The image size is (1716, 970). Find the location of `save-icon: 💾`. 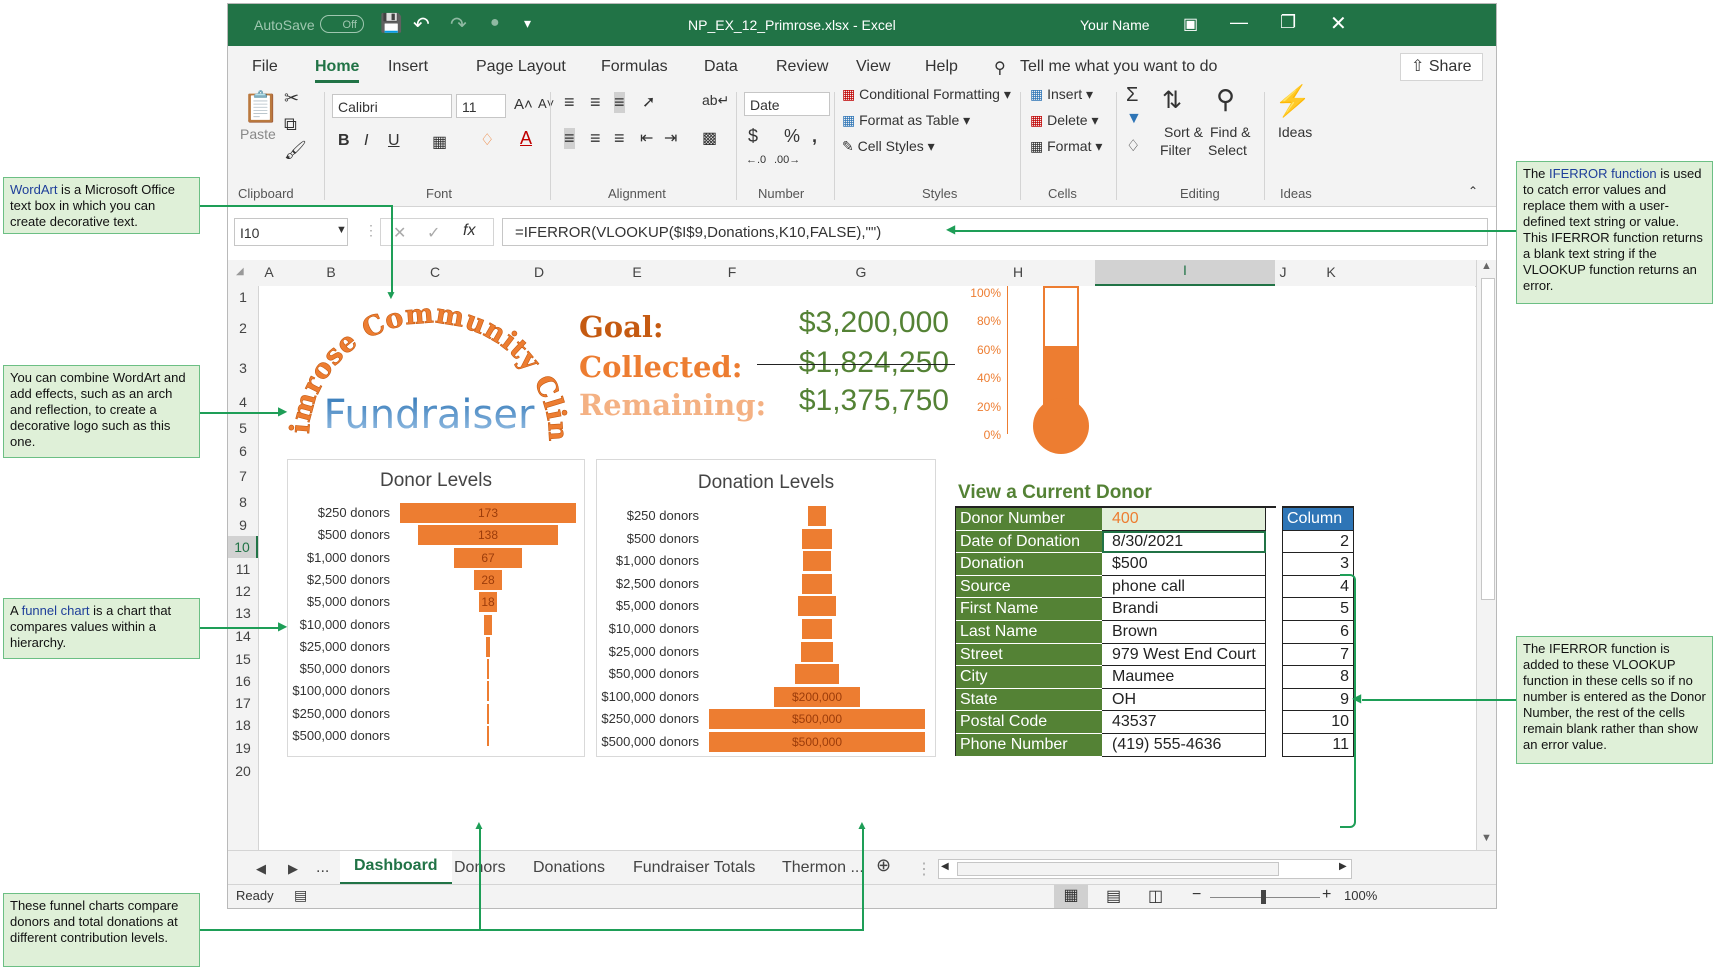

save-icon: 💾 is located at coordinates (391, 23).